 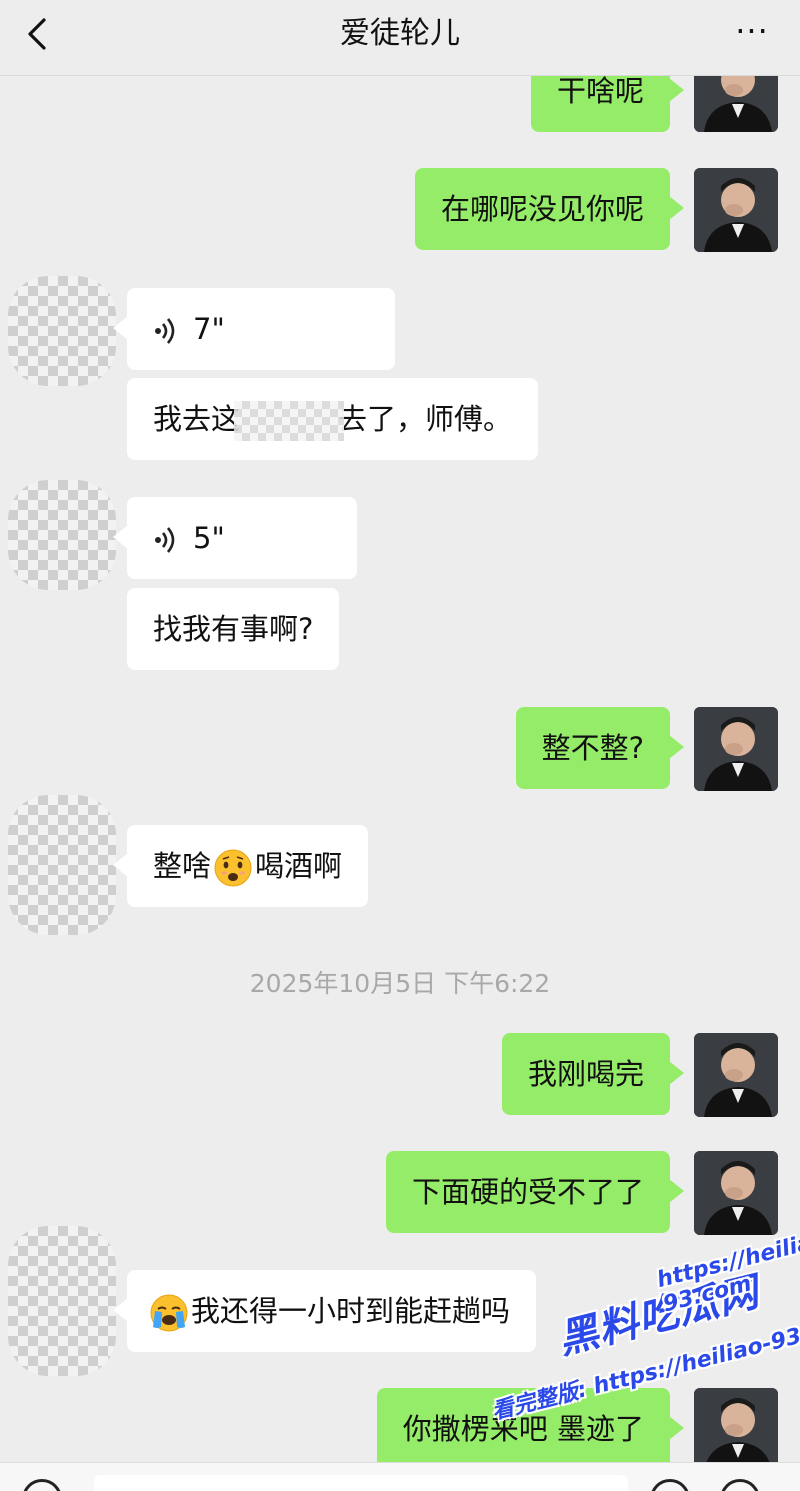 What do you see at coordinates (670, 1485) in the screenshot?
I see `emoji-button` at bounding box center [670, 1485].